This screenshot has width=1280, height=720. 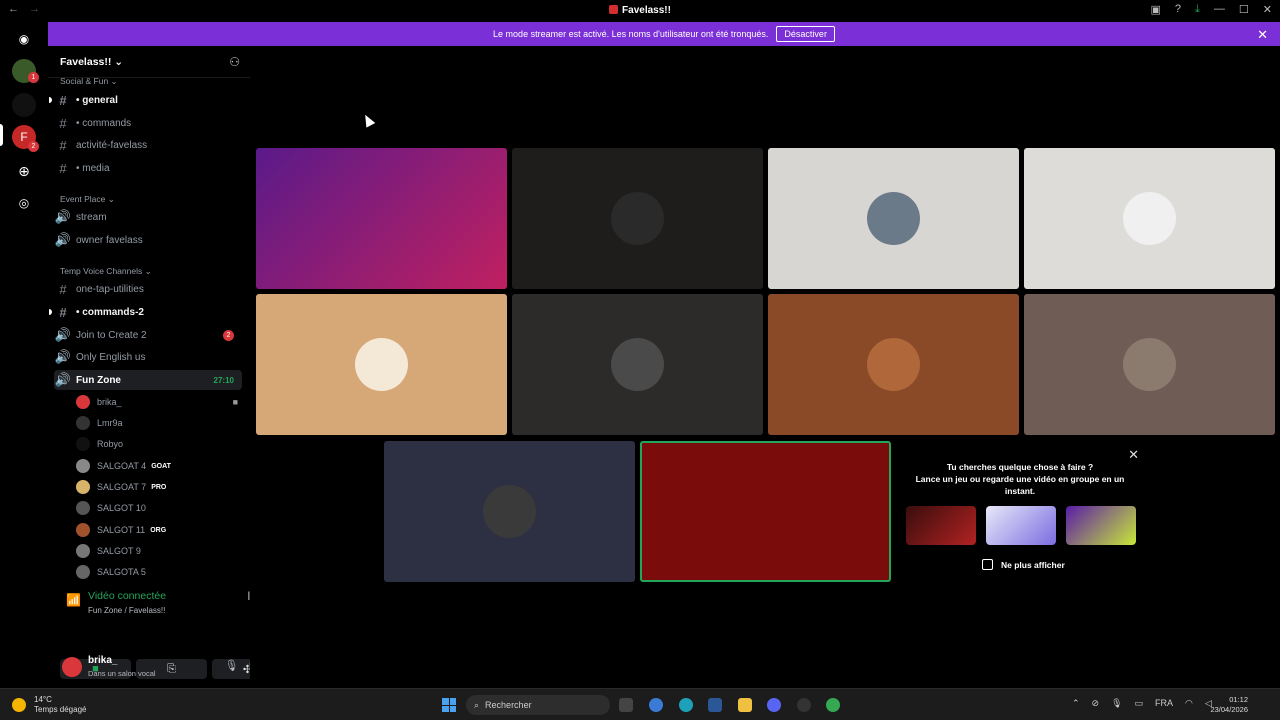 I want to click on channel-label: owner favelass, so click(x=109, y=240).